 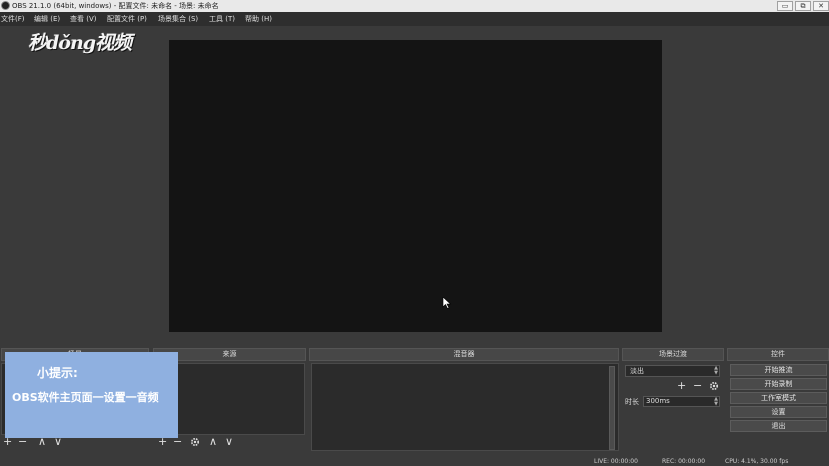 What do you see at coordinates (716, 370) in the screenshot?
I see `select-arrows-icon: ▲ ▼` at bounding box center [716, 370].